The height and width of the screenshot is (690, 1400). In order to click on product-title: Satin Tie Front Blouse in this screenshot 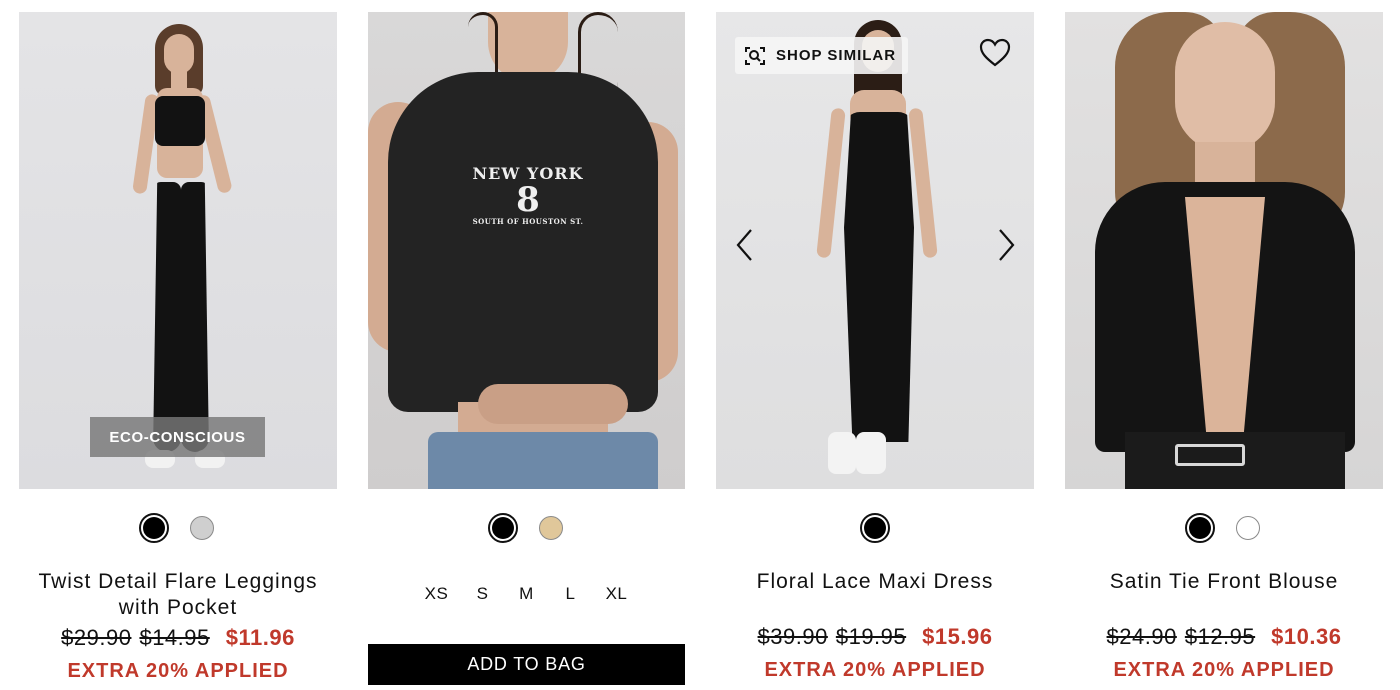, I will do `click(1224, 582)`.